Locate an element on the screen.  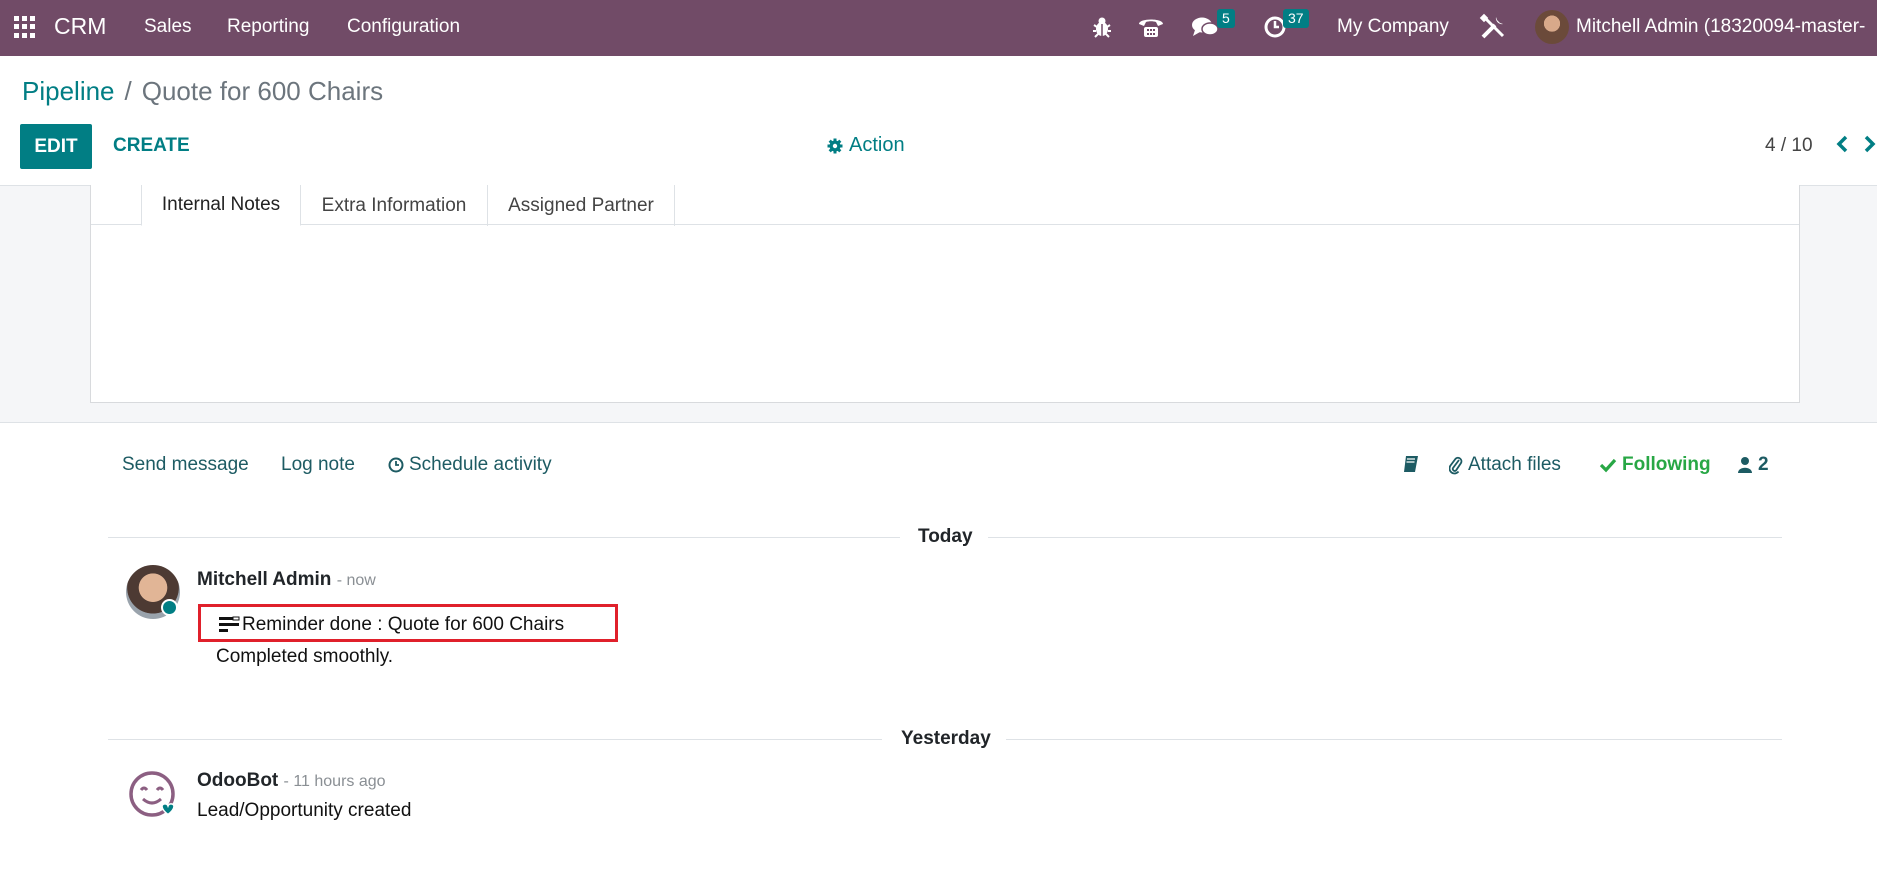
followers-button: 2 is located at coordinates (1753, 465).